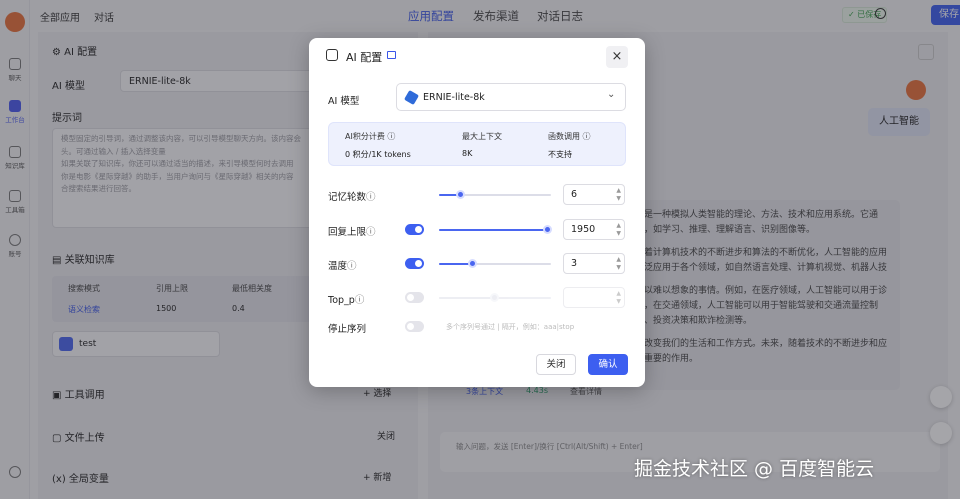  I want to click on info-header: 最大上下文, so click(482, 136).